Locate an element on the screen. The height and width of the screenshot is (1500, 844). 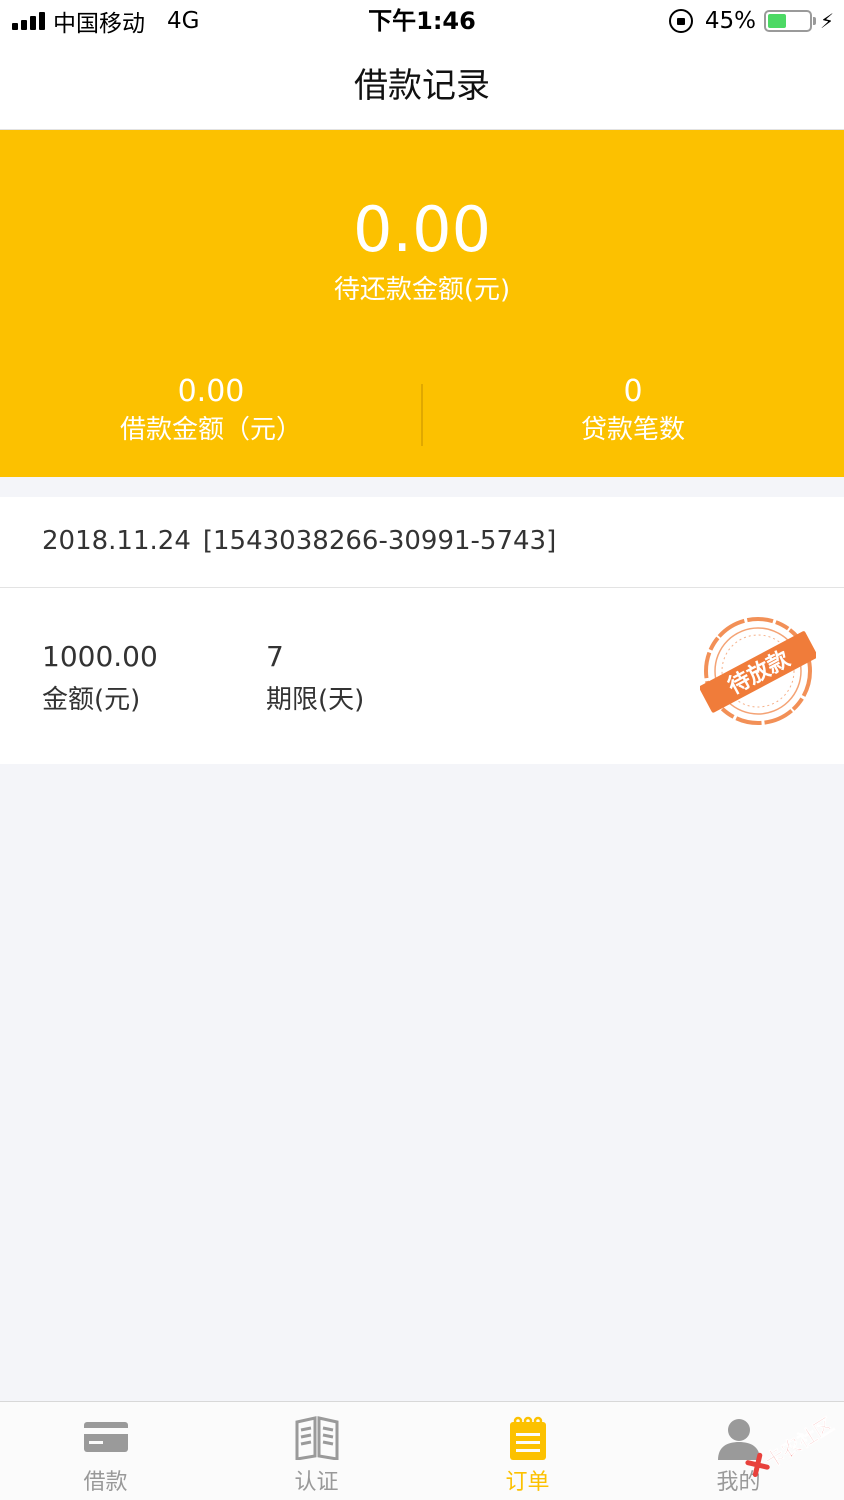
loan-amount-label: 借款金额（元） is located at coordinates (210, 430).